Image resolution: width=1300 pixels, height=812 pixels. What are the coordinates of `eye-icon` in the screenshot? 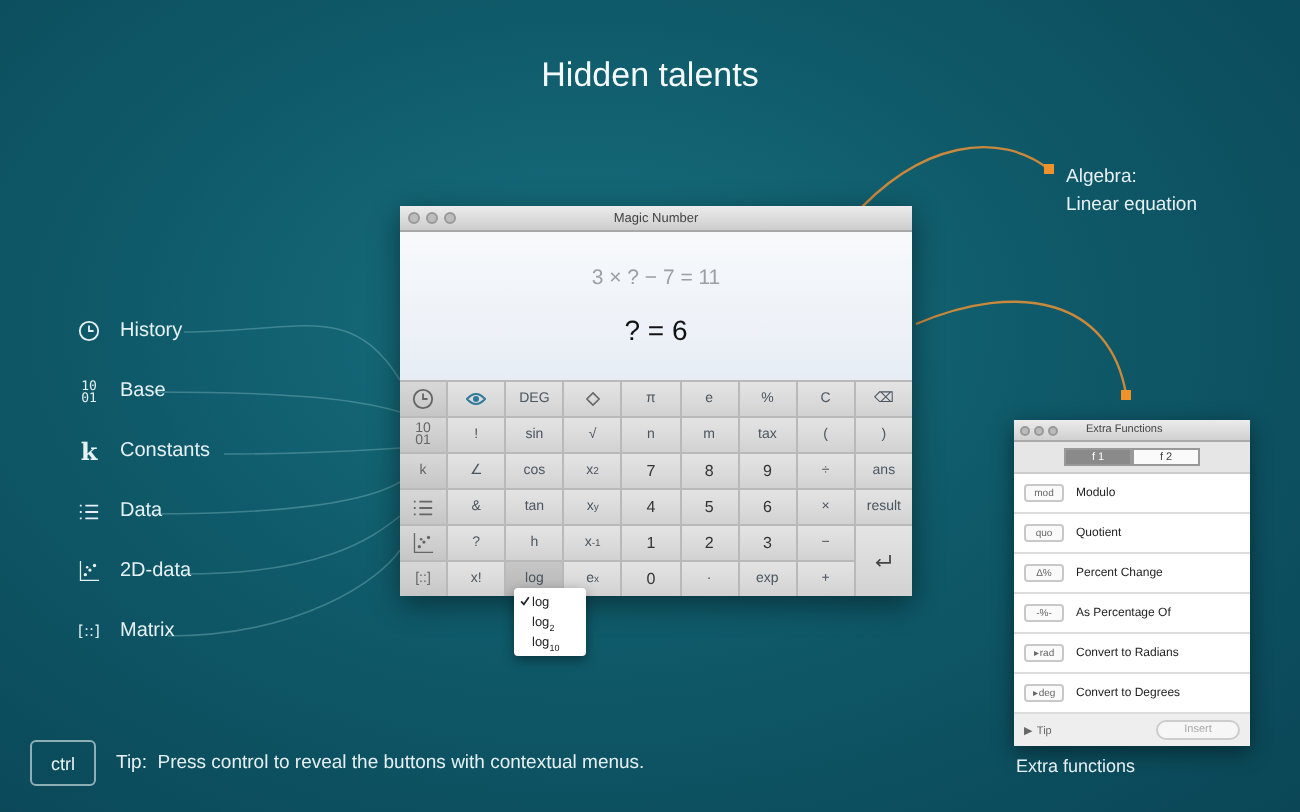 It's located at (476, 399).